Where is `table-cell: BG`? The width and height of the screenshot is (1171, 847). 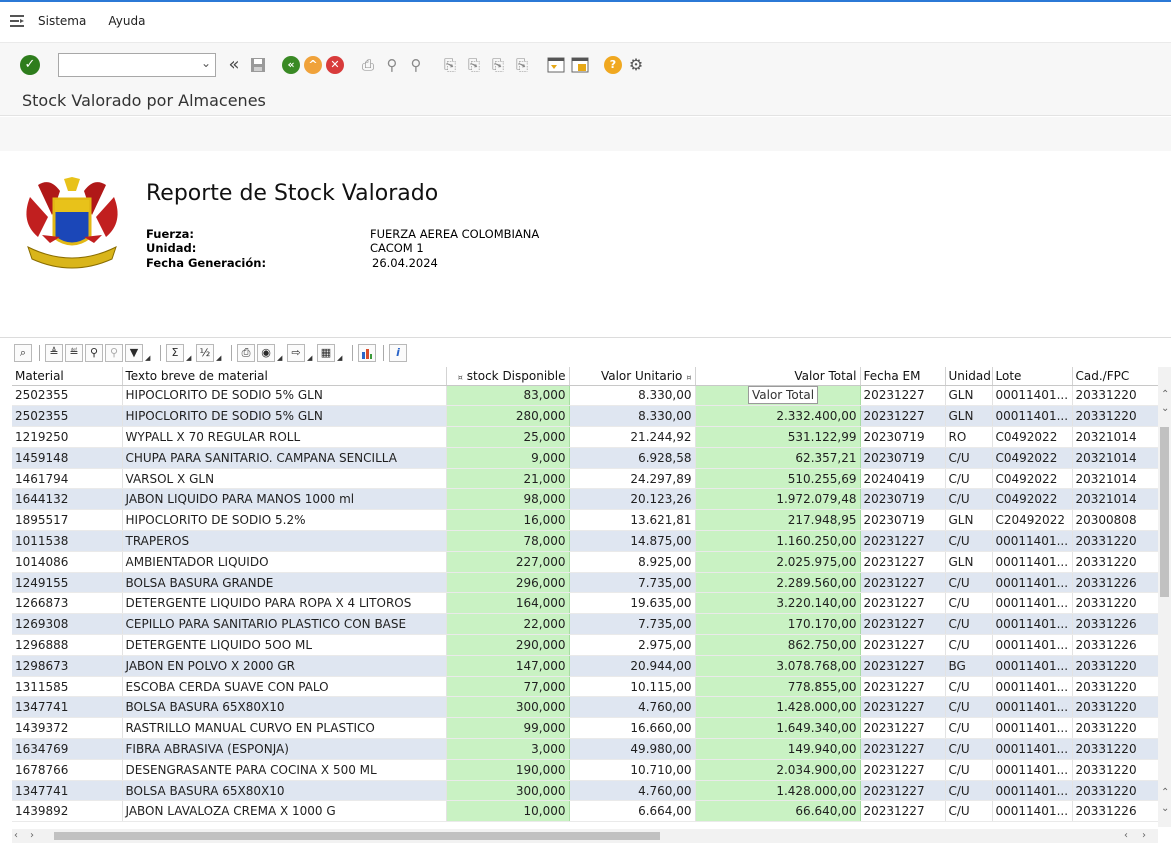
table-cell: BG is located at coordinates (969, 666).